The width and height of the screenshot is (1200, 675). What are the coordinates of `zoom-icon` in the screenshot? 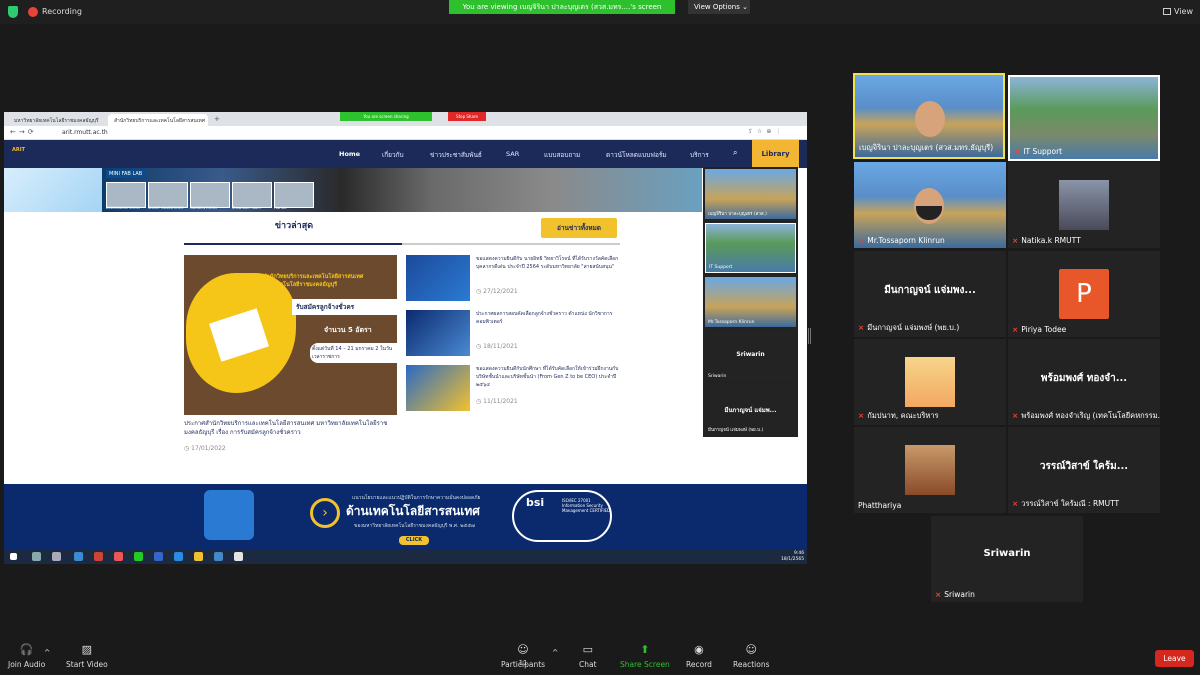 It's located at (178, 556).